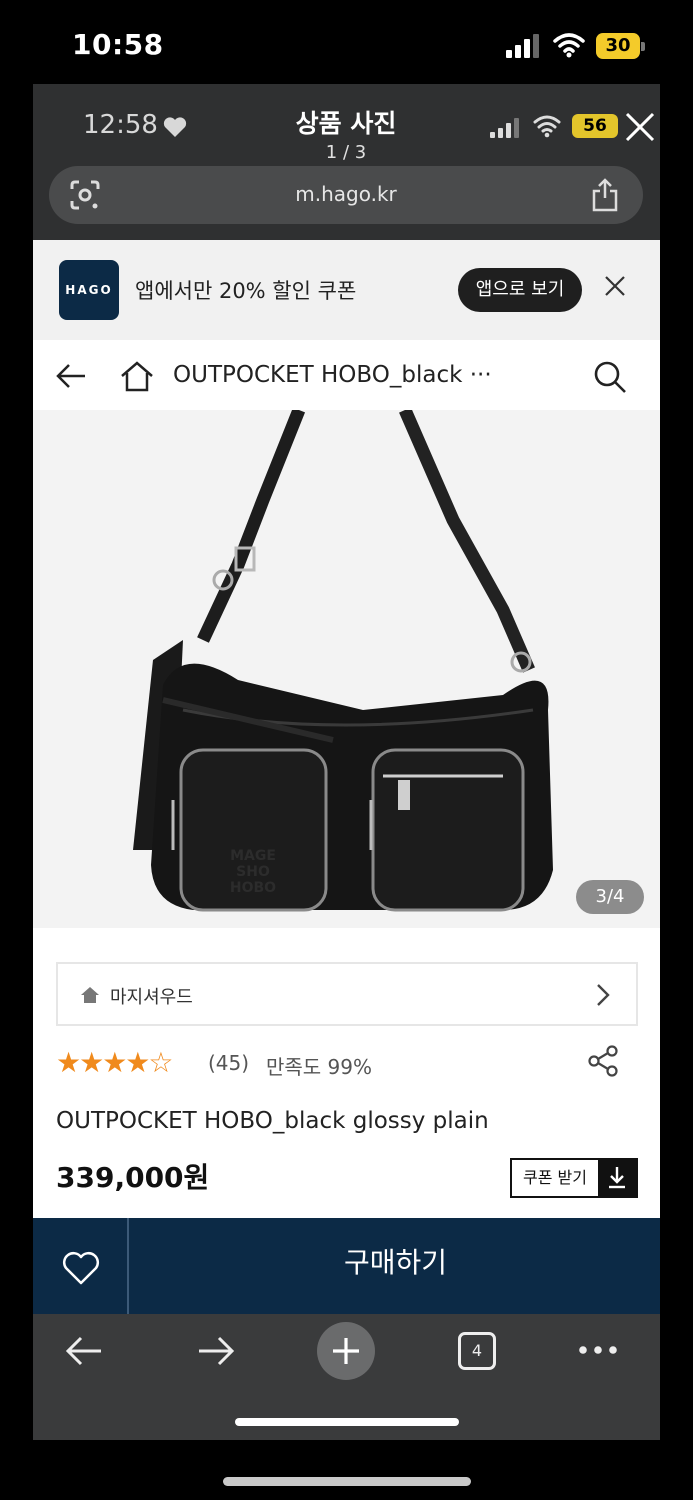  I want to click on wishlist-button, so click(81, 1266).